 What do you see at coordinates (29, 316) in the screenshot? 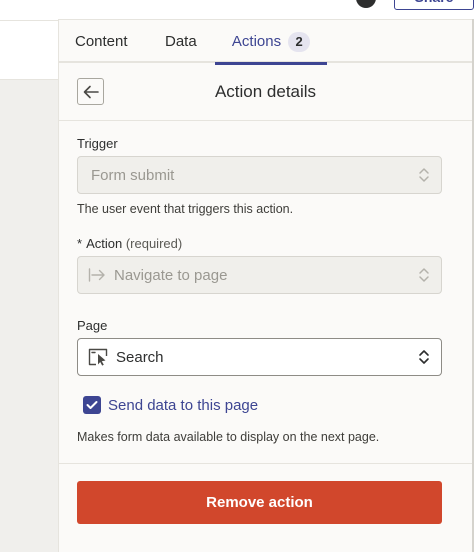
I see `canvas-background` at bounding box center [29, 316].